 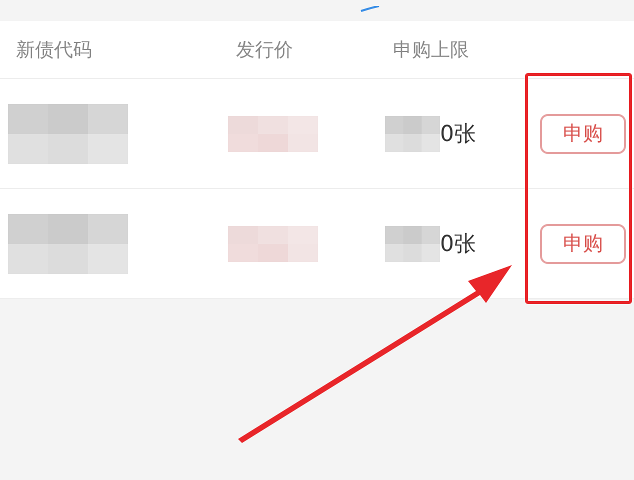 What do you see at coordinates (370, 9) in the screenshot?
I see `arc-icon` at bounding box center [370, 9].